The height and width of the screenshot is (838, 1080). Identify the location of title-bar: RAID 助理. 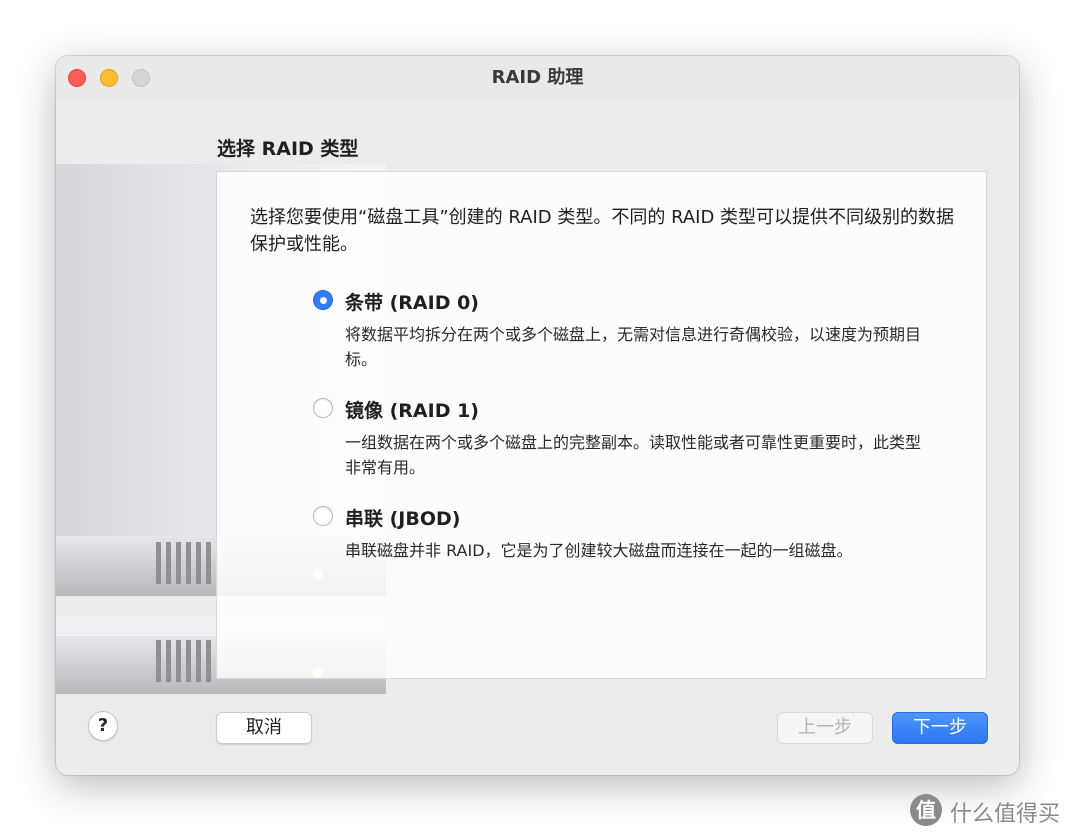
(537, 78).